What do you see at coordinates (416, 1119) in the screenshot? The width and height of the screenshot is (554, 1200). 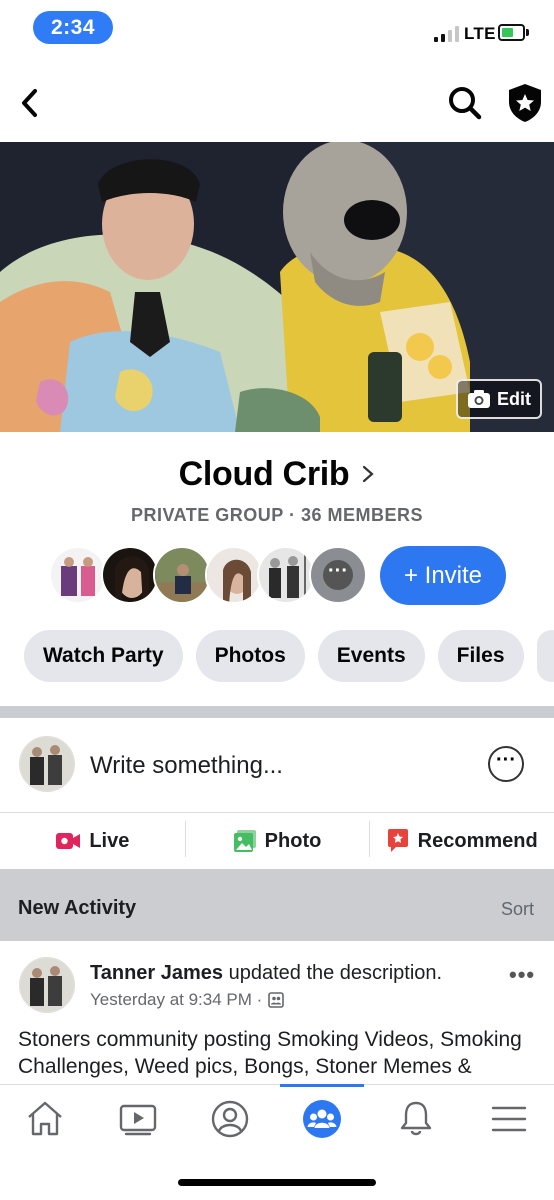 I see `notifications-bell-icon` at bounding box center [416, 1119].